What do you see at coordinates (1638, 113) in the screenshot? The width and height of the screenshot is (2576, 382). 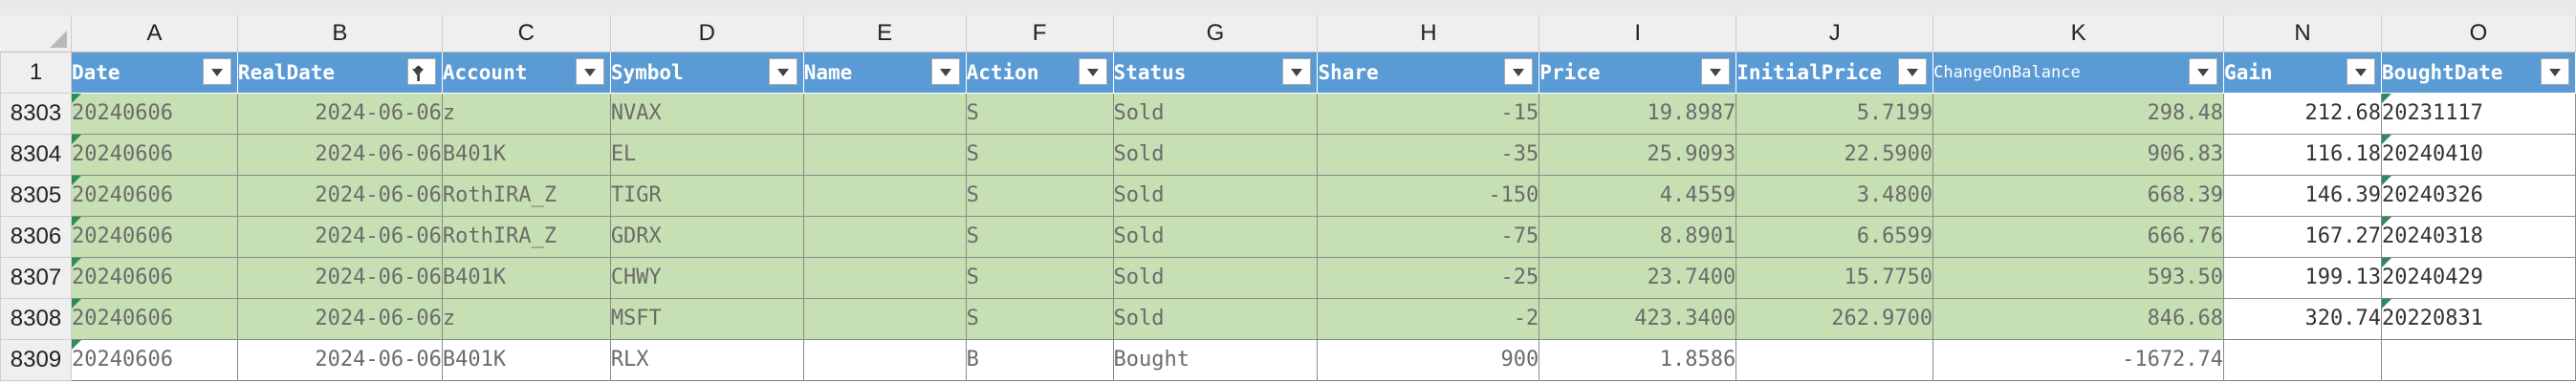 I see `table-cell: 19.8987` at bounding box center [1638, 113].